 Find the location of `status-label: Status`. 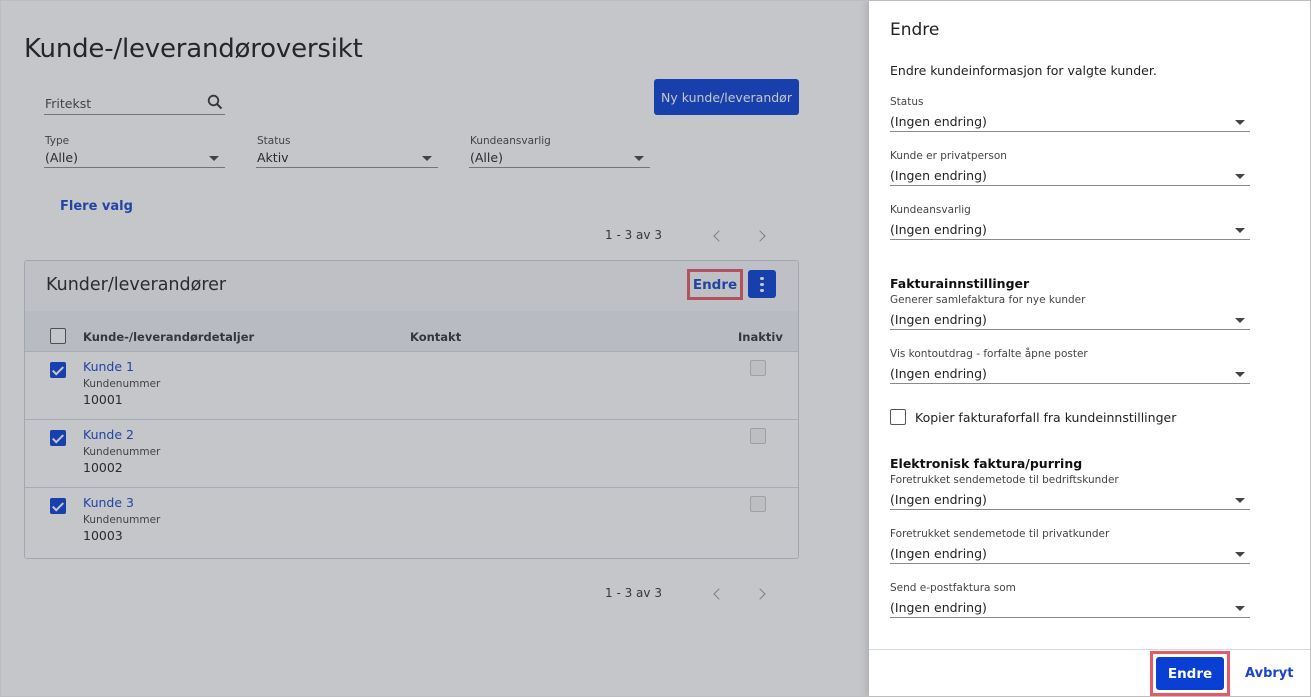

status-label: Status is located at coordinates (274, 141).